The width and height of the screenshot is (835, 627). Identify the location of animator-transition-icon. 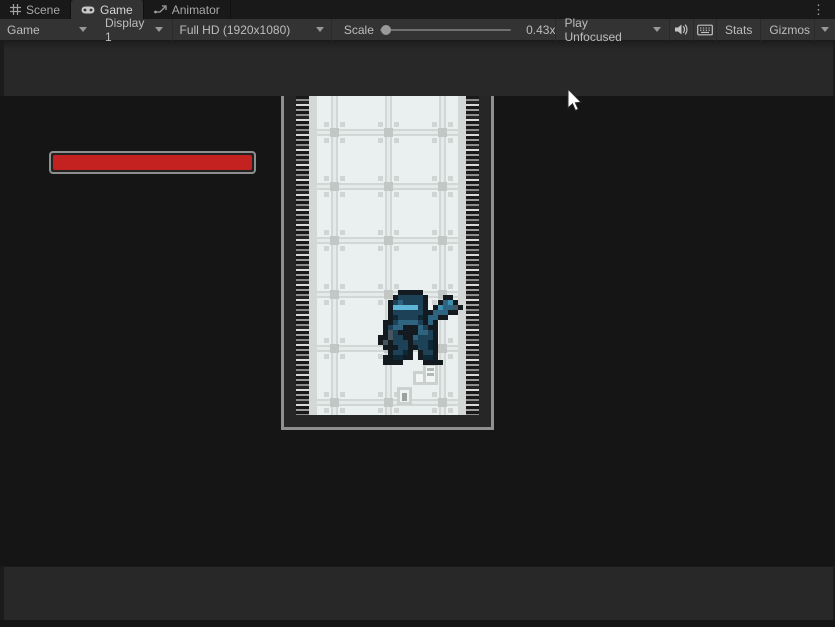
(160, 9).